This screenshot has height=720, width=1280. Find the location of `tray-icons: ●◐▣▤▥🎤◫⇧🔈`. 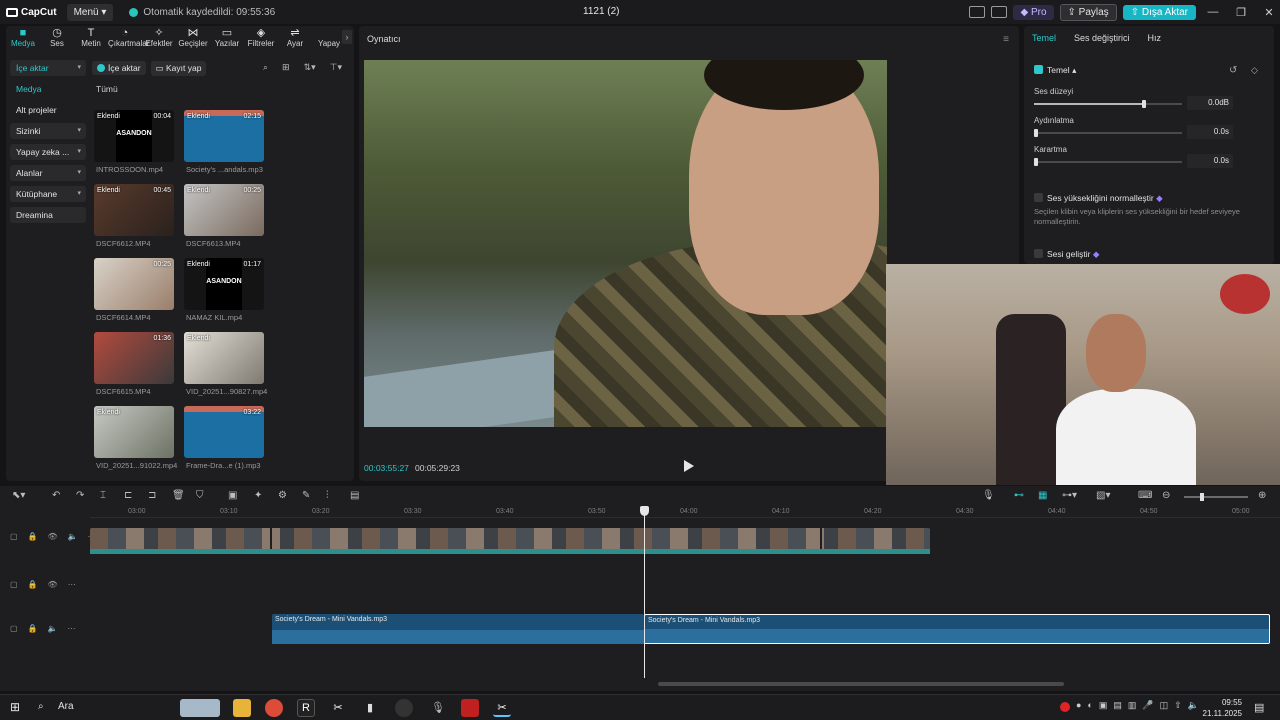

tray-icons: ●◐▣▤▥🎤◫⇧🔈 is located at coordinates (1140, 705).